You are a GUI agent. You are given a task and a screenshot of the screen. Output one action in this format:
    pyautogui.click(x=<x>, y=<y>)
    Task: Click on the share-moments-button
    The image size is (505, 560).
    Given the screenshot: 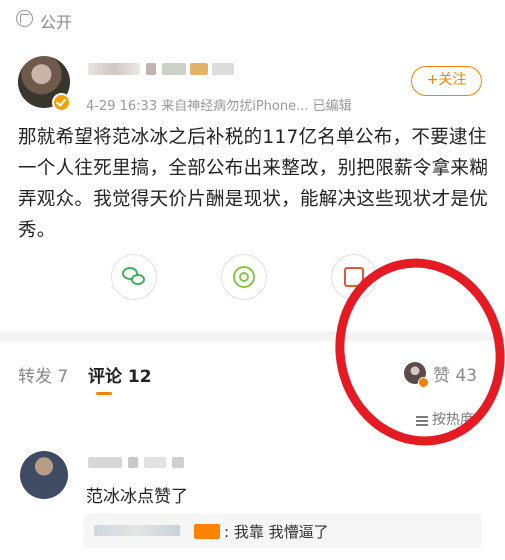 What is the action you would take?
    pyautogui.click(x=244, y=277)
    